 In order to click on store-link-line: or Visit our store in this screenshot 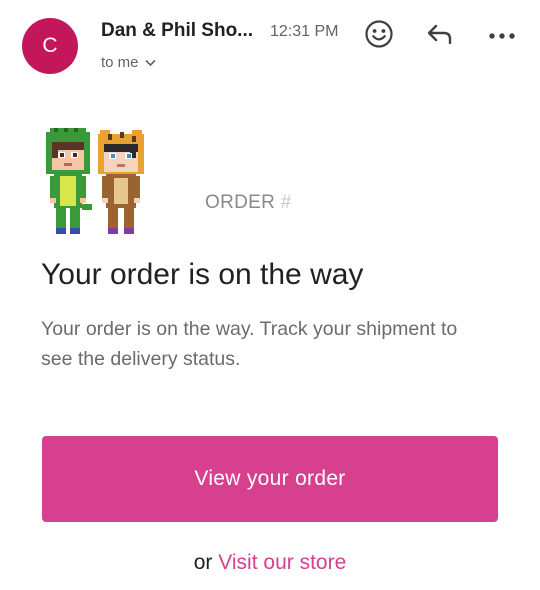, I will do `click(270, 563)`.